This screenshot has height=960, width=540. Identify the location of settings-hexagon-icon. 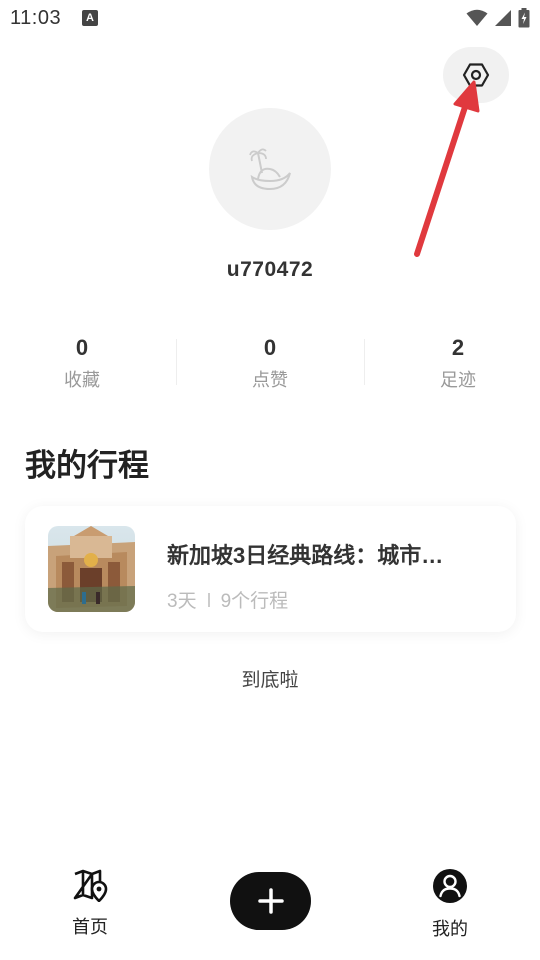
(476, 75).